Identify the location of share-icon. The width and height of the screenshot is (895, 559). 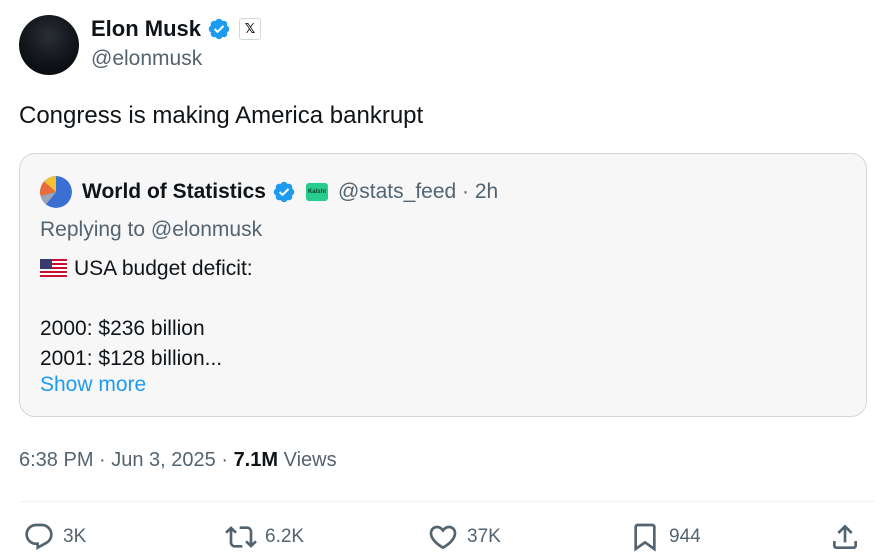
(845, 536).